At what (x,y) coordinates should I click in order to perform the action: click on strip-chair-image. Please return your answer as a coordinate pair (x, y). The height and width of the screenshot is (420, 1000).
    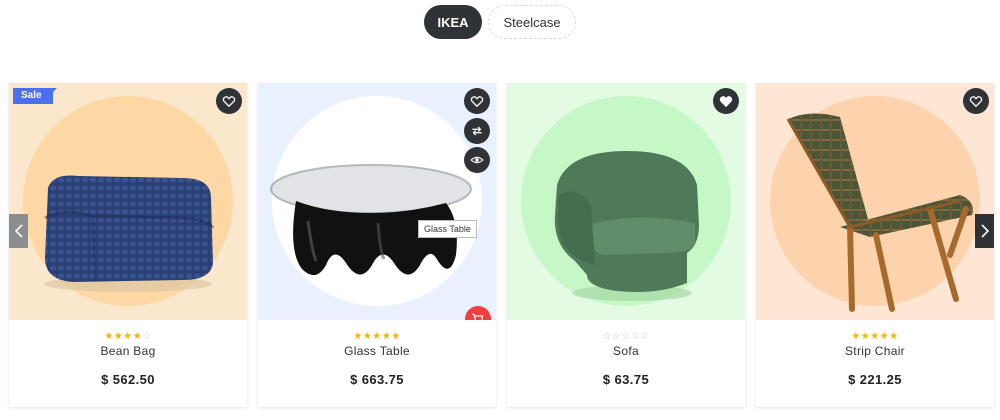
    Looking at the image, I should click on (879, 212).